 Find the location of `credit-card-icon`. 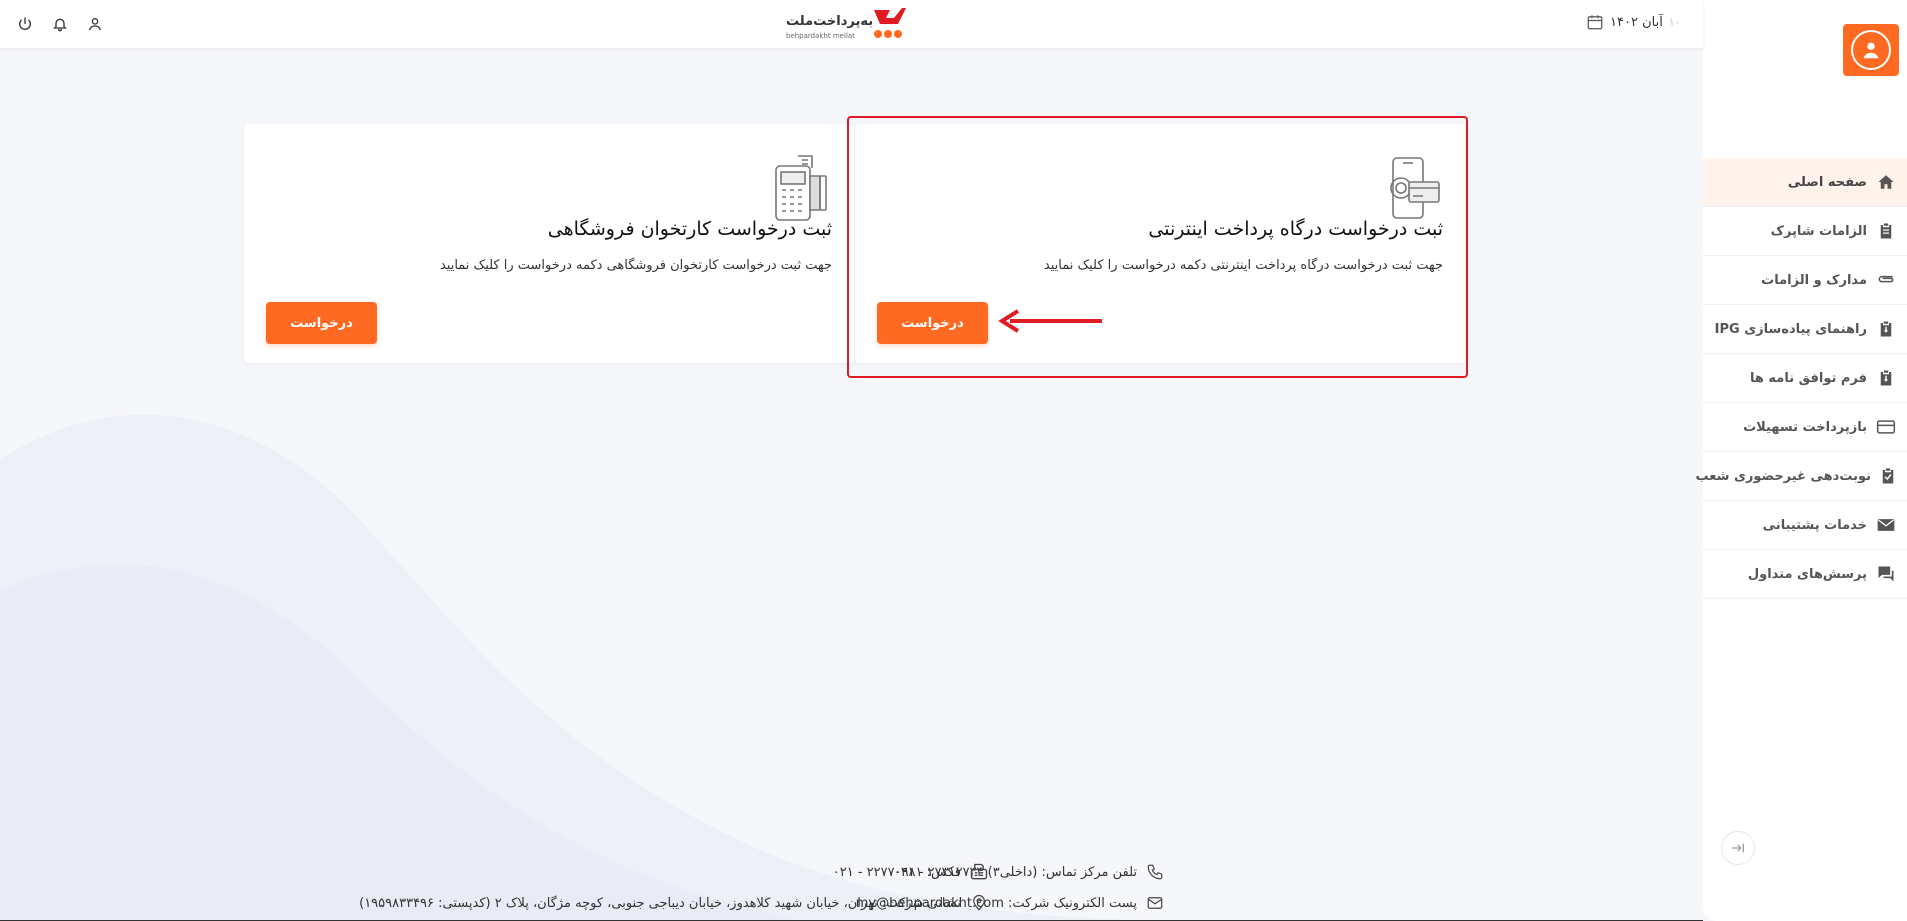

credit-card-icon is located at coordinates (1886, 427).